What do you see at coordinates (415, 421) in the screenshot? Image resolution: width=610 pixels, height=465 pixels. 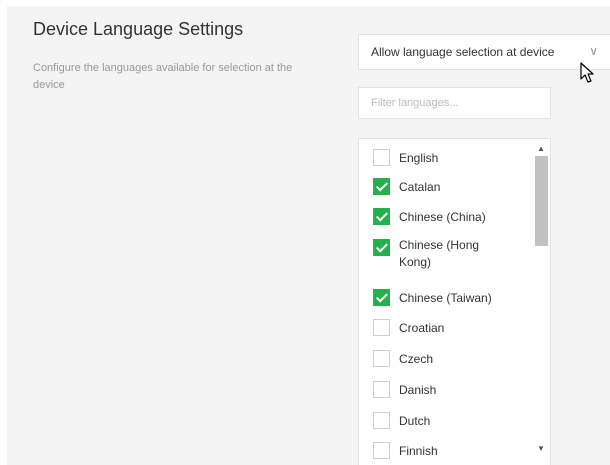 I see `language-label: Dutch` at bounding box center [415, 421].